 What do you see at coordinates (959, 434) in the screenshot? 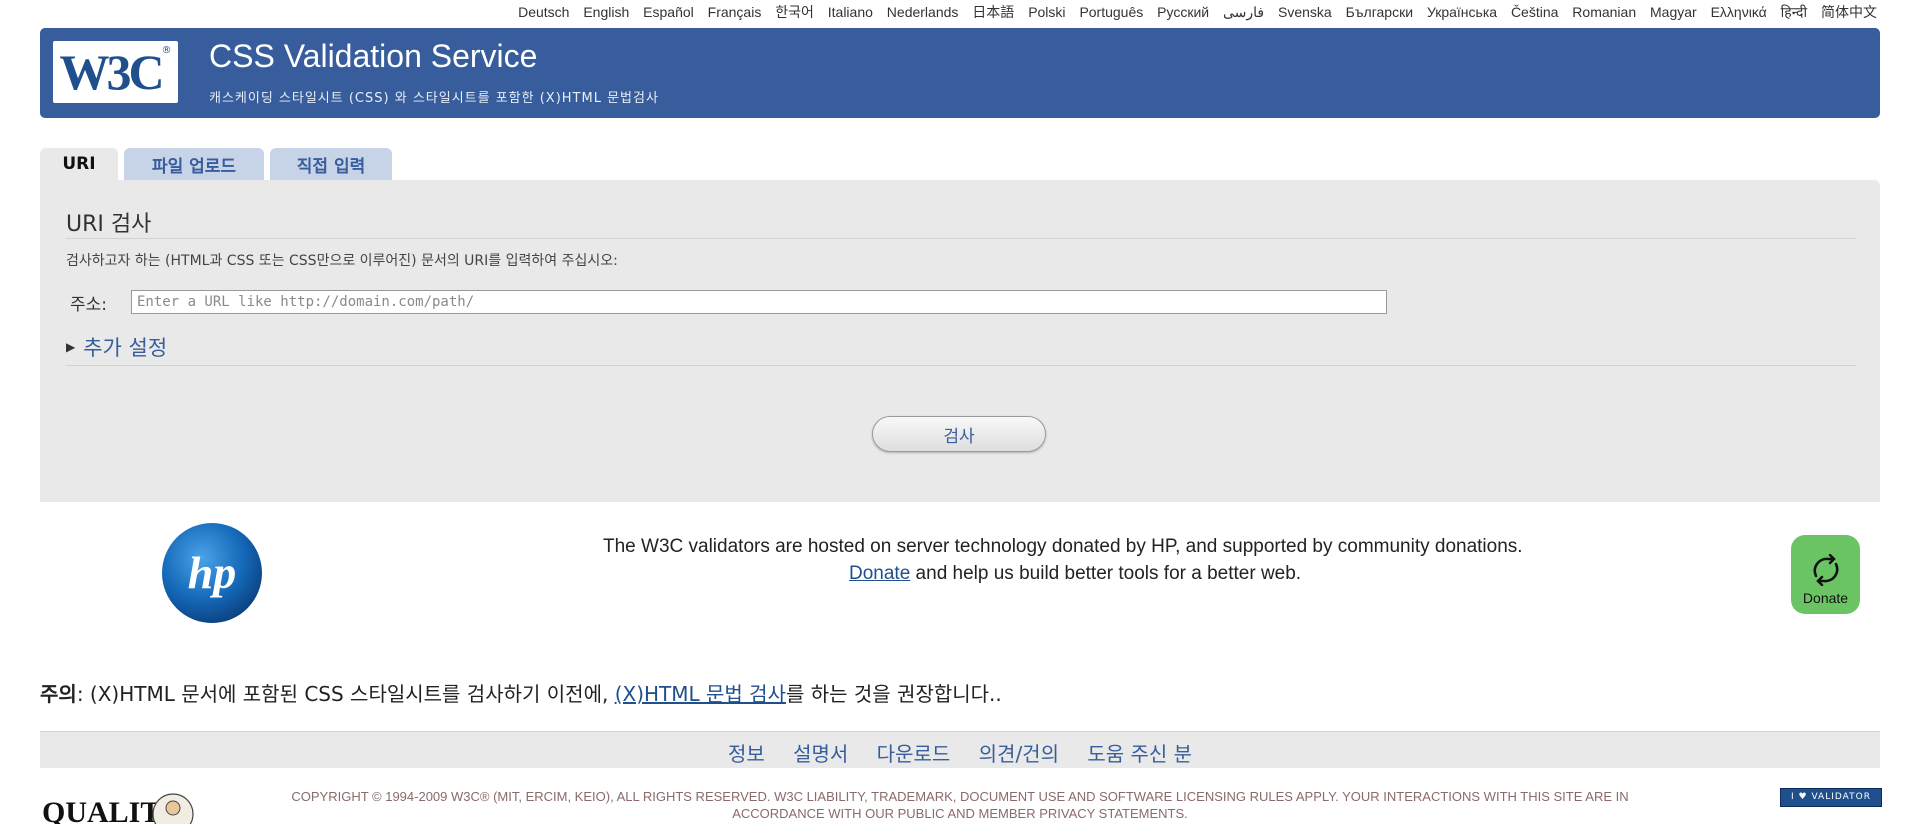
I see `check-button: 검사` at bounding box center [959, 434].